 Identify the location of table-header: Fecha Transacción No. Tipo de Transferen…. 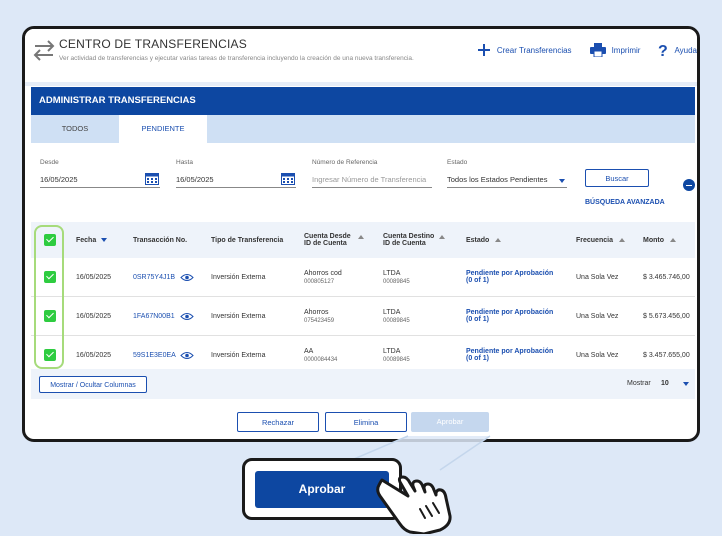
(363, 240).